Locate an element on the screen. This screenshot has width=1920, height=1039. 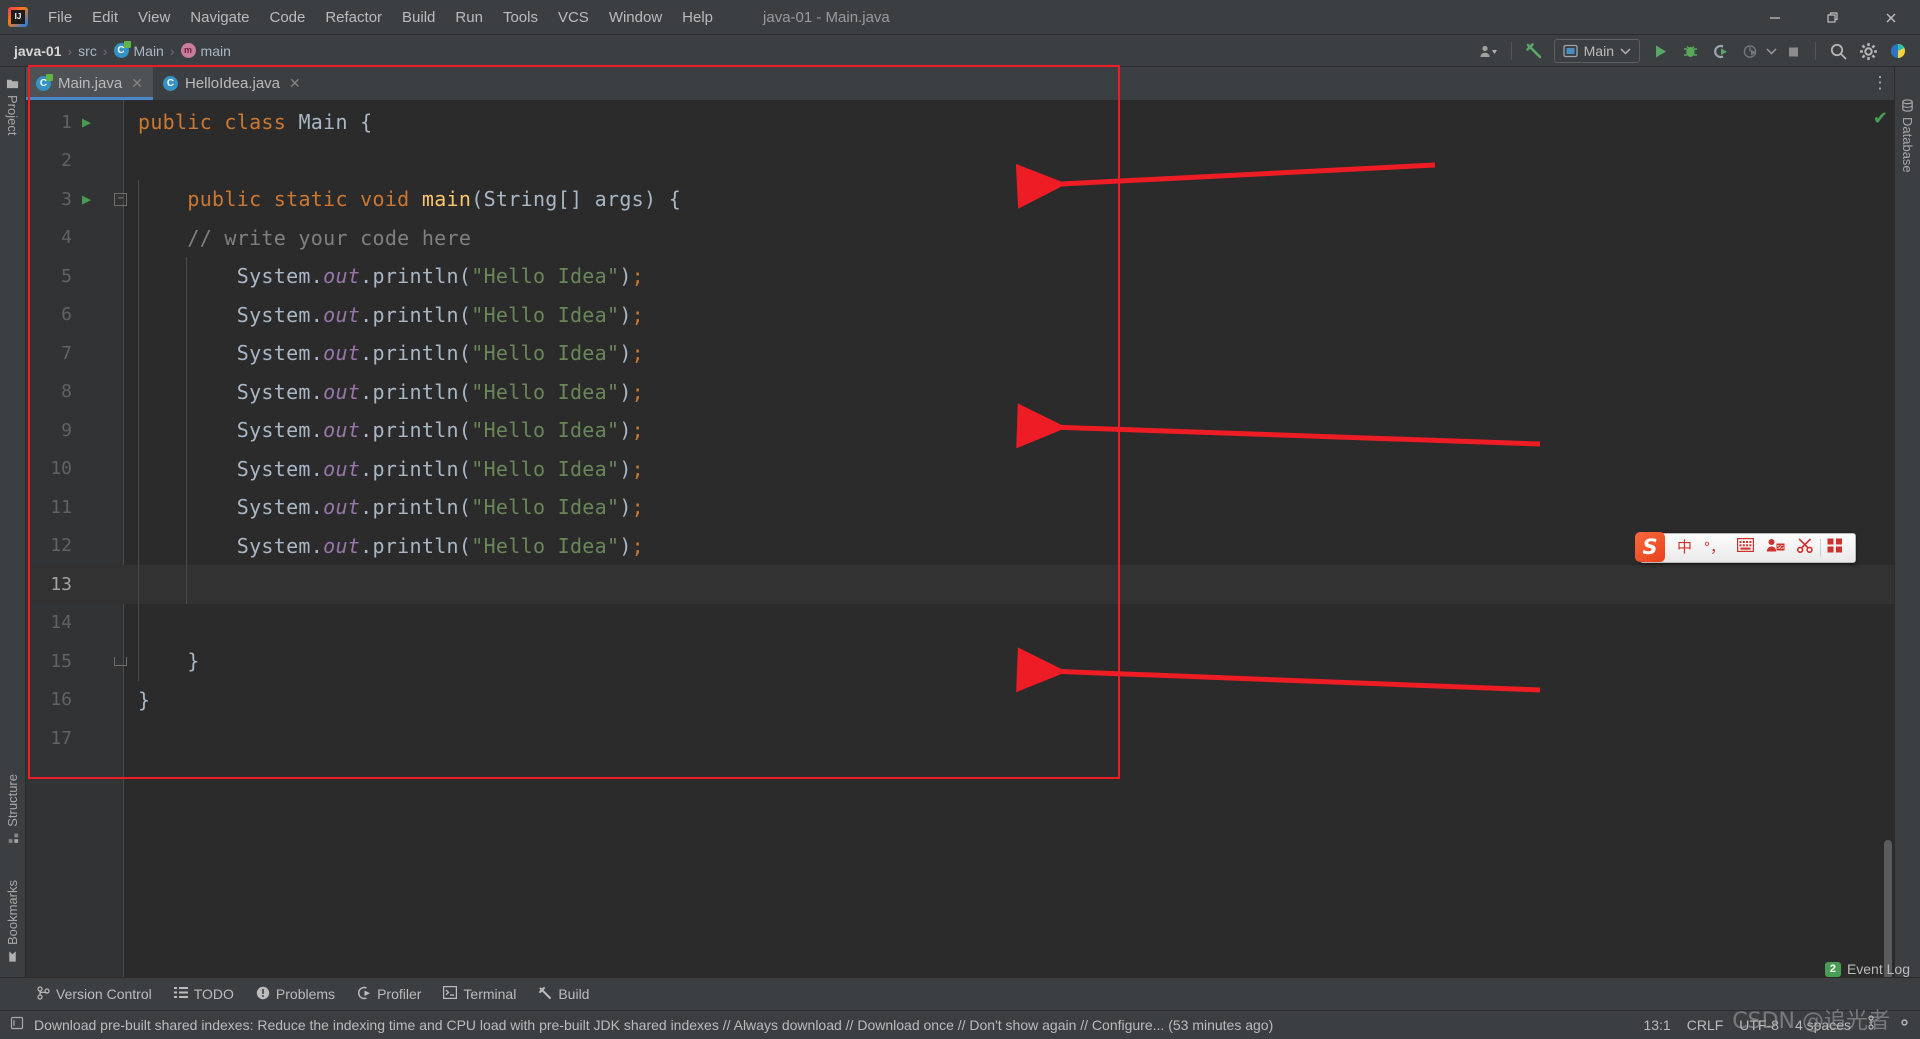
breadcrumb-item-java-01: java-01 is located at coordinates (37, 51).